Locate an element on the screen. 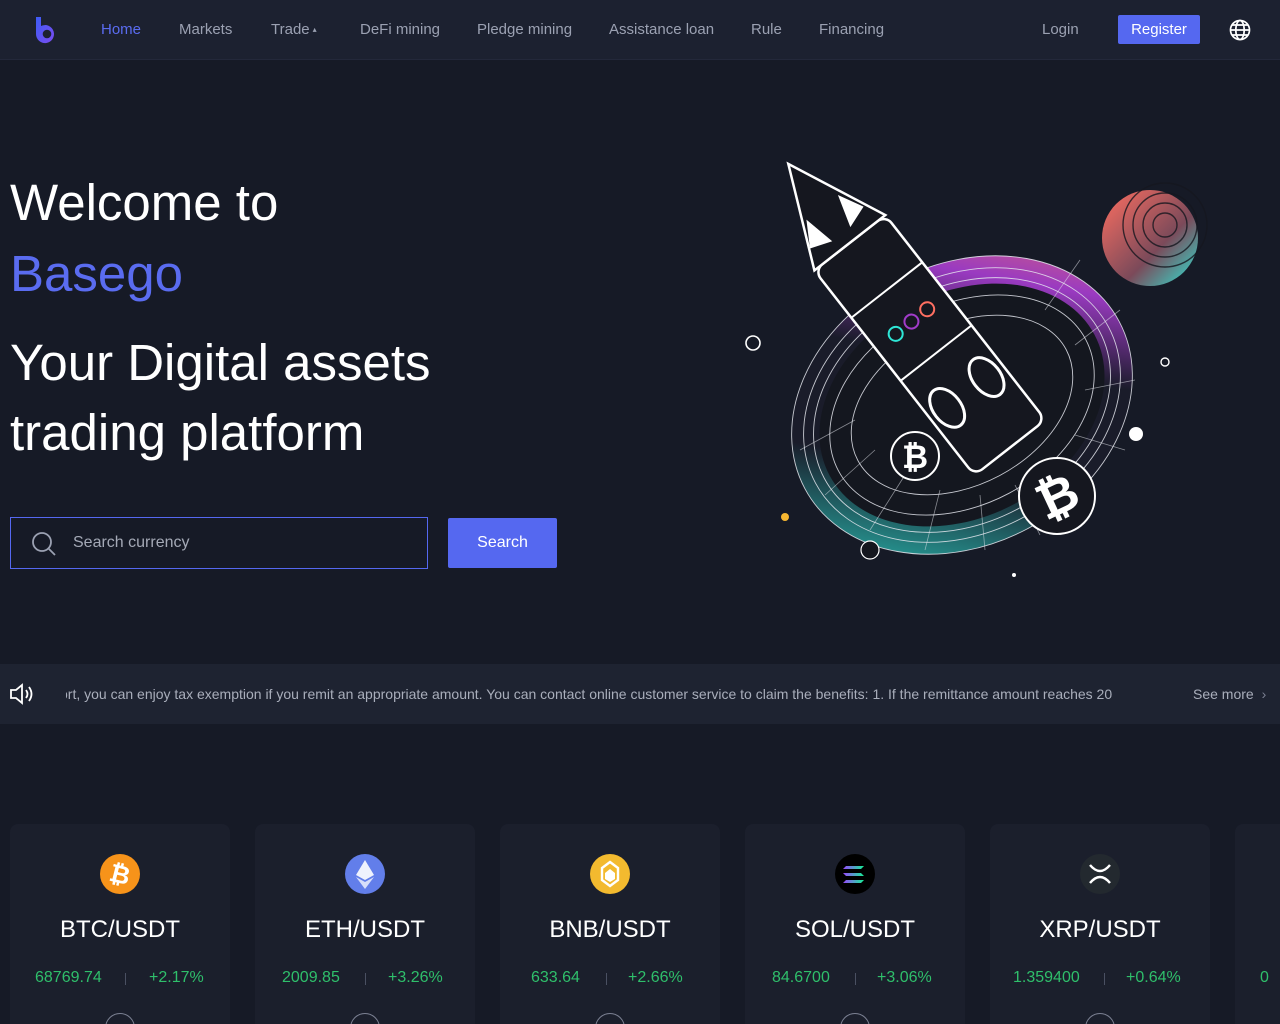 The image size is (1280, 1024). market-card-bnb: BNB/USDT 633.64 +2.66% is located at coordinates (610, 924).